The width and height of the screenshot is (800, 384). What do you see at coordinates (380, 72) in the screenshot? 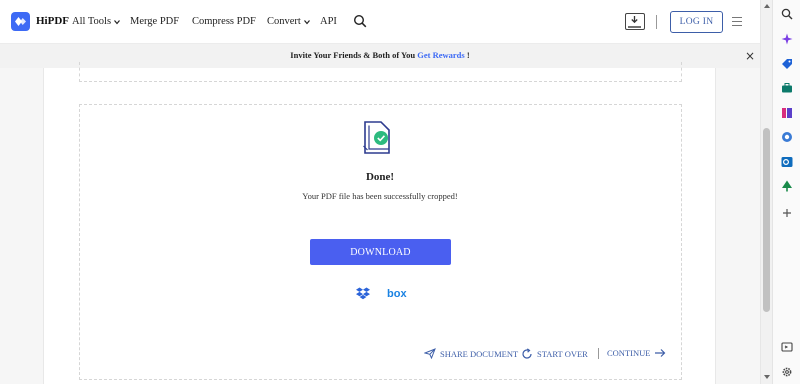
I see `previous-section-box` at bounding box center [380, 72].